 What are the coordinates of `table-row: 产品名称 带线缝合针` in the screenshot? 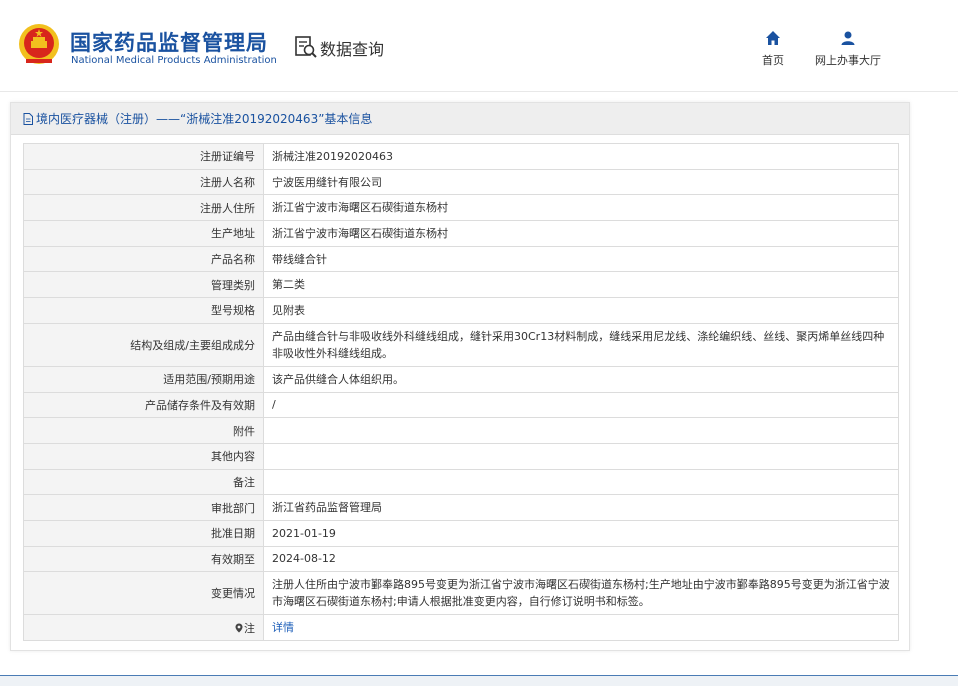 It's located at (461, 259).